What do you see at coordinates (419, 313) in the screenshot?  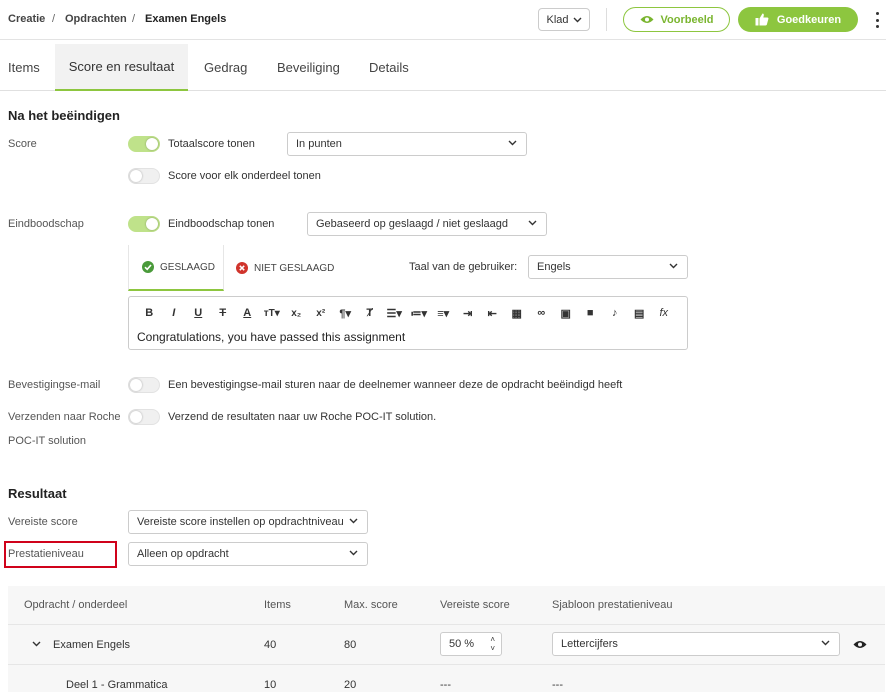 I see `numbered-list-icon: ≔▾` at bounding box center [419, 313].